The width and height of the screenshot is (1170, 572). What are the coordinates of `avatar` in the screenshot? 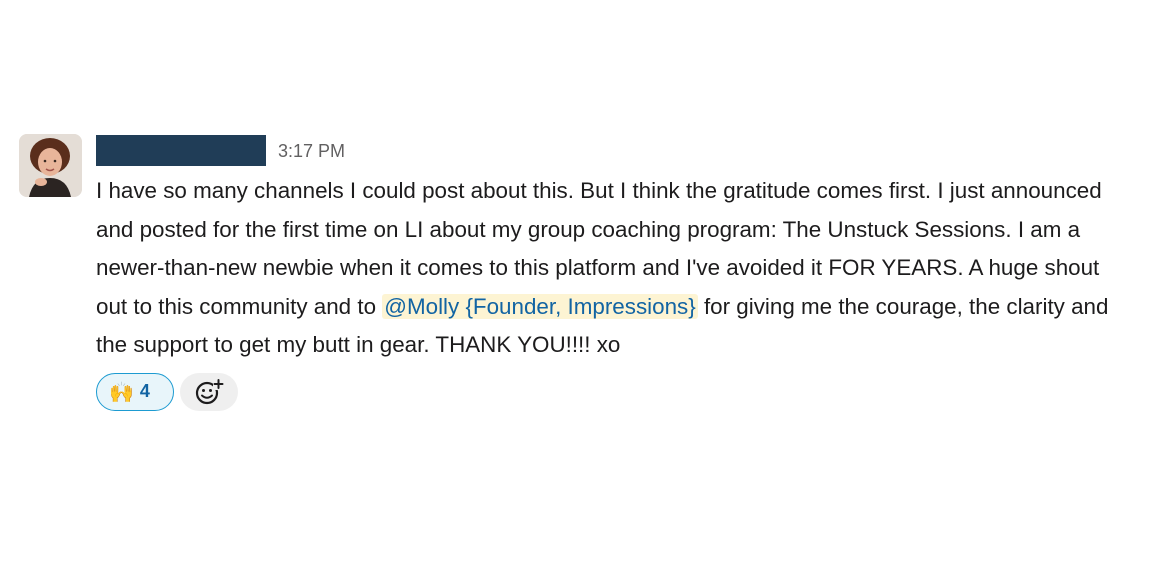 It's located at (50, 165).